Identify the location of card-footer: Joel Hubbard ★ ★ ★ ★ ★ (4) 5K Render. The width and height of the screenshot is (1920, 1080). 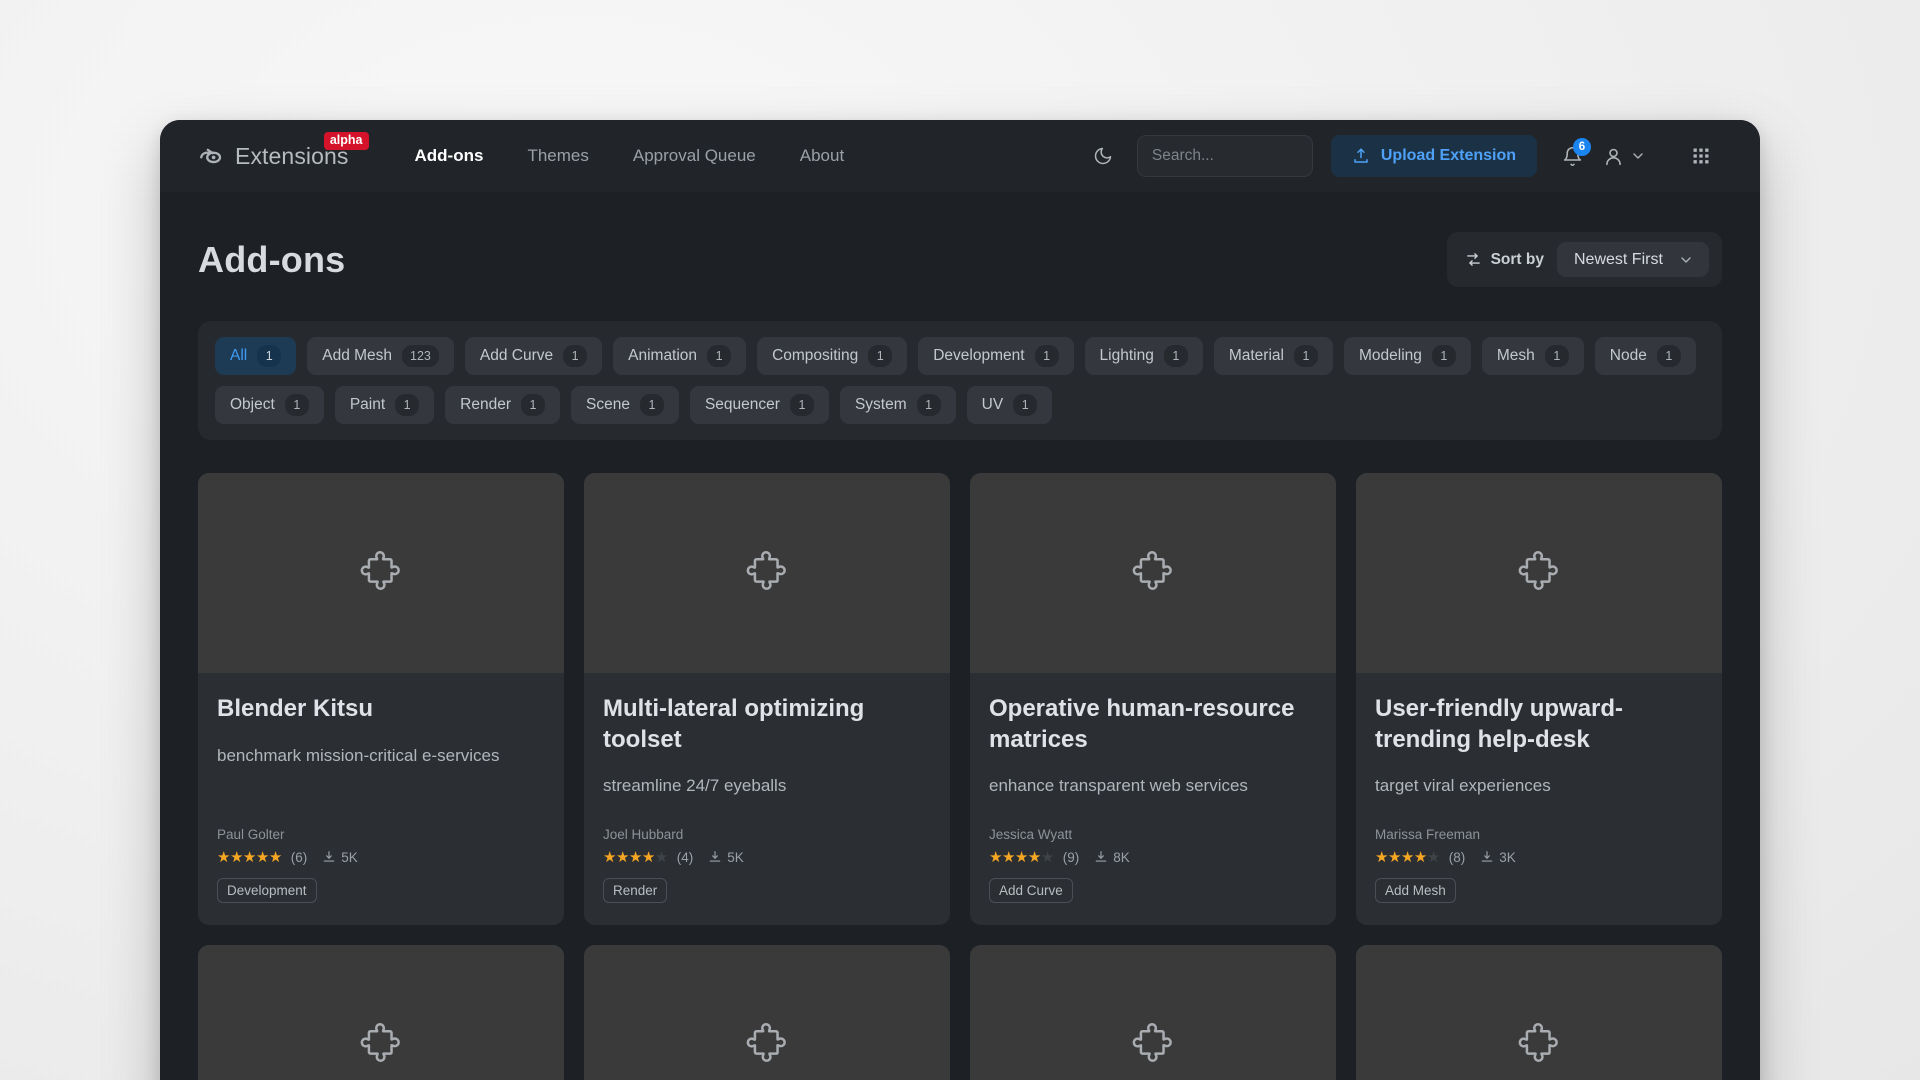
(767, 865).